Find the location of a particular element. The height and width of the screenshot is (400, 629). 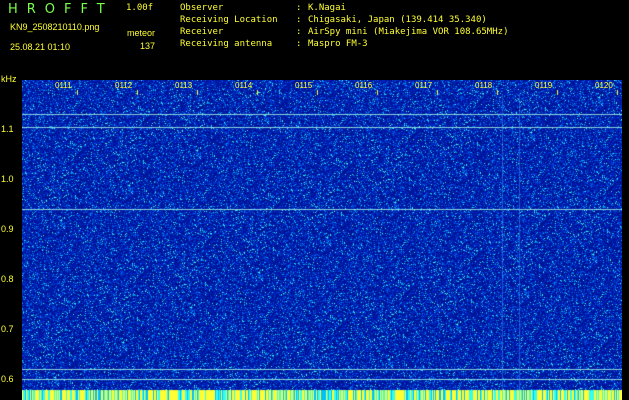

time-tick-label: 0120 is located at coordinates (604, 85).